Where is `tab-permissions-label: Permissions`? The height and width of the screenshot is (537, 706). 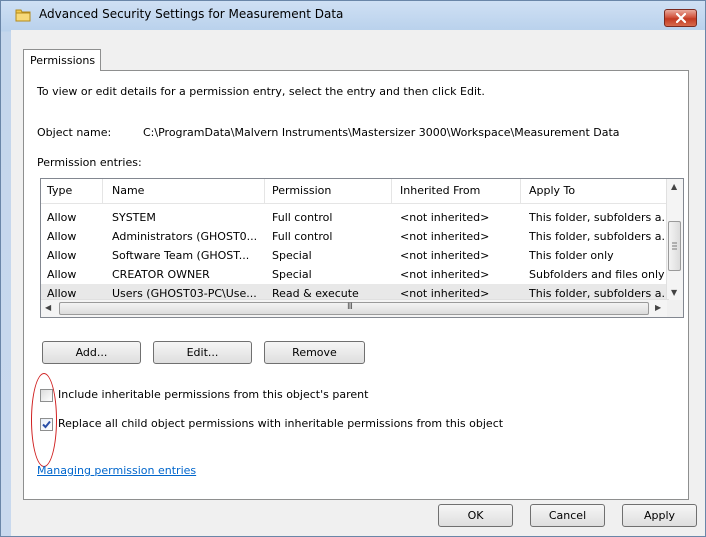
tab-permissions-label: Permissions is located at coordinates (63, 60).